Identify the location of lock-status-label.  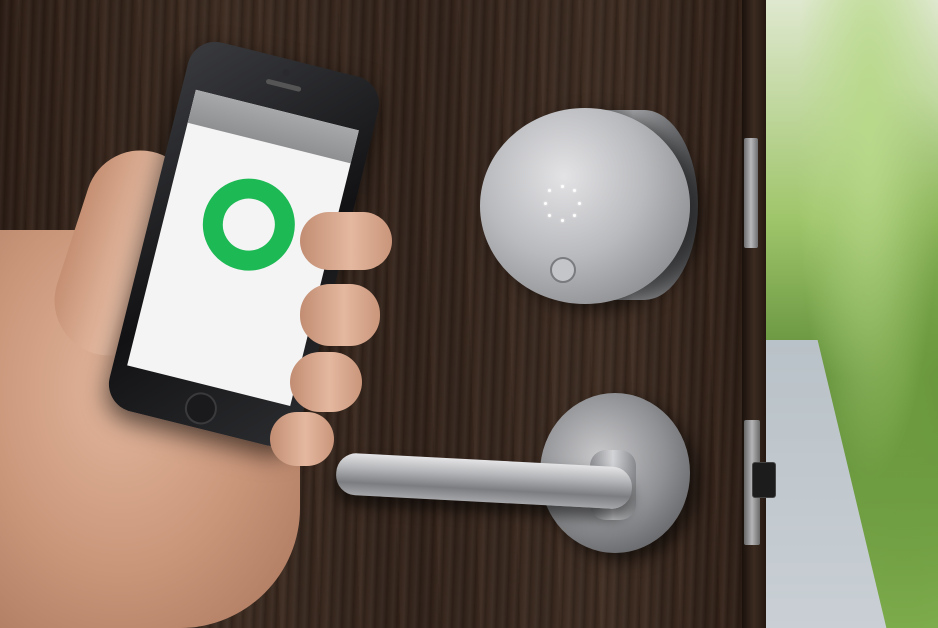
(233, 286).